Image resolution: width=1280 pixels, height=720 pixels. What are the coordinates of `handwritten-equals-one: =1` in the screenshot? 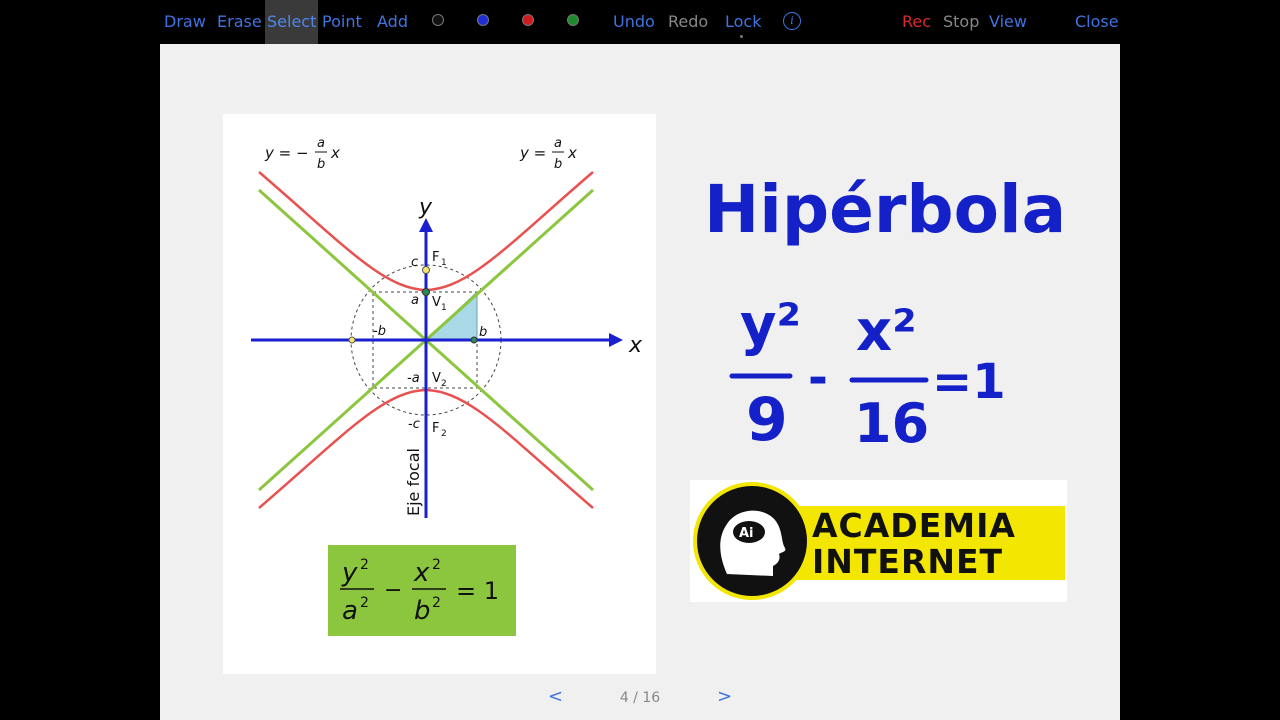 It's located at (969, 382).